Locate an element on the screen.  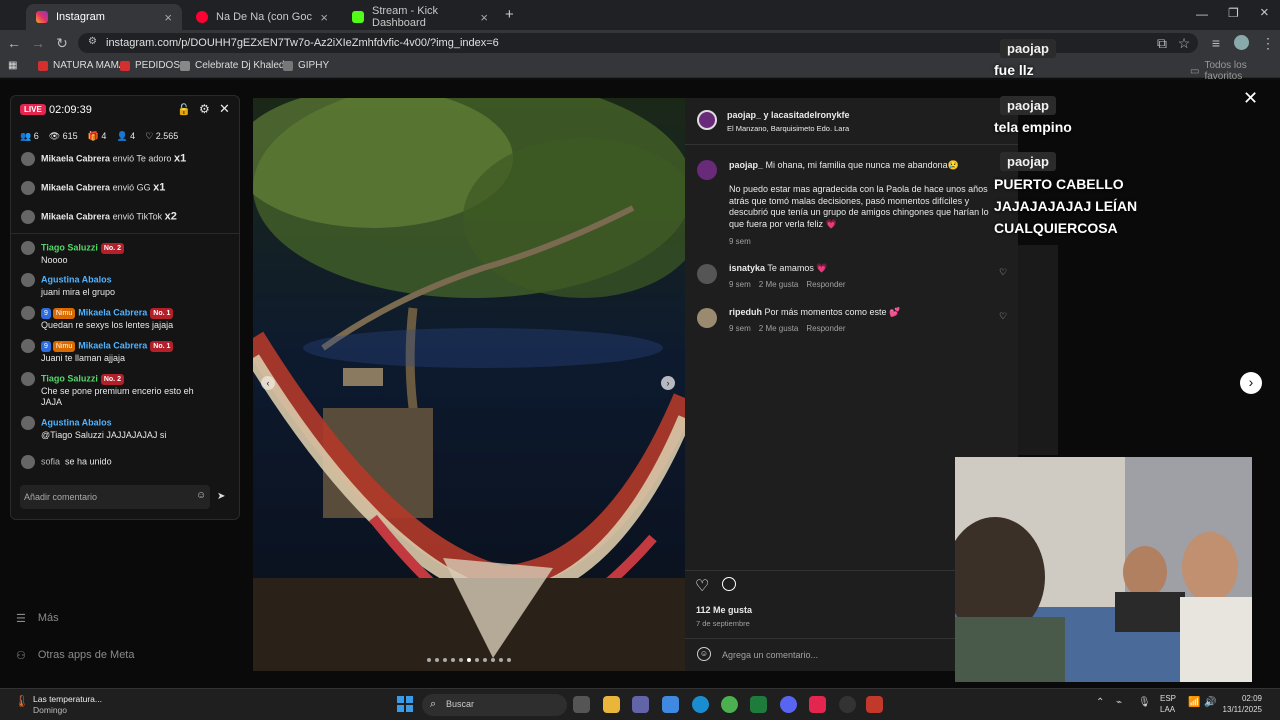
caption-time: 9 sem is located at coordinates (740, 241).